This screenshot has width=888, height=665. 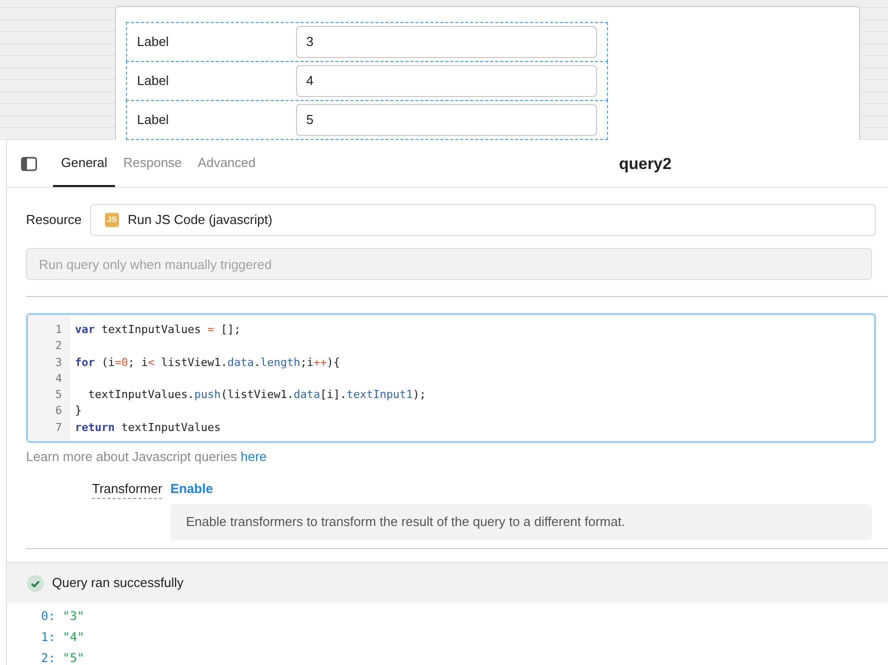 I want to click on code-line: textInputValues.push(listView1.data[i].textInput1);, so click(x=256, y=395).